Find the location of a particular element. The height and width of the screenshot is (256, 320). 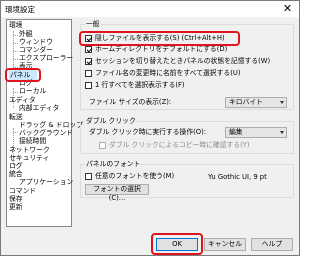

filesize-label: ファイル サイズの表示(Z): is located at coordinates (130, 102).